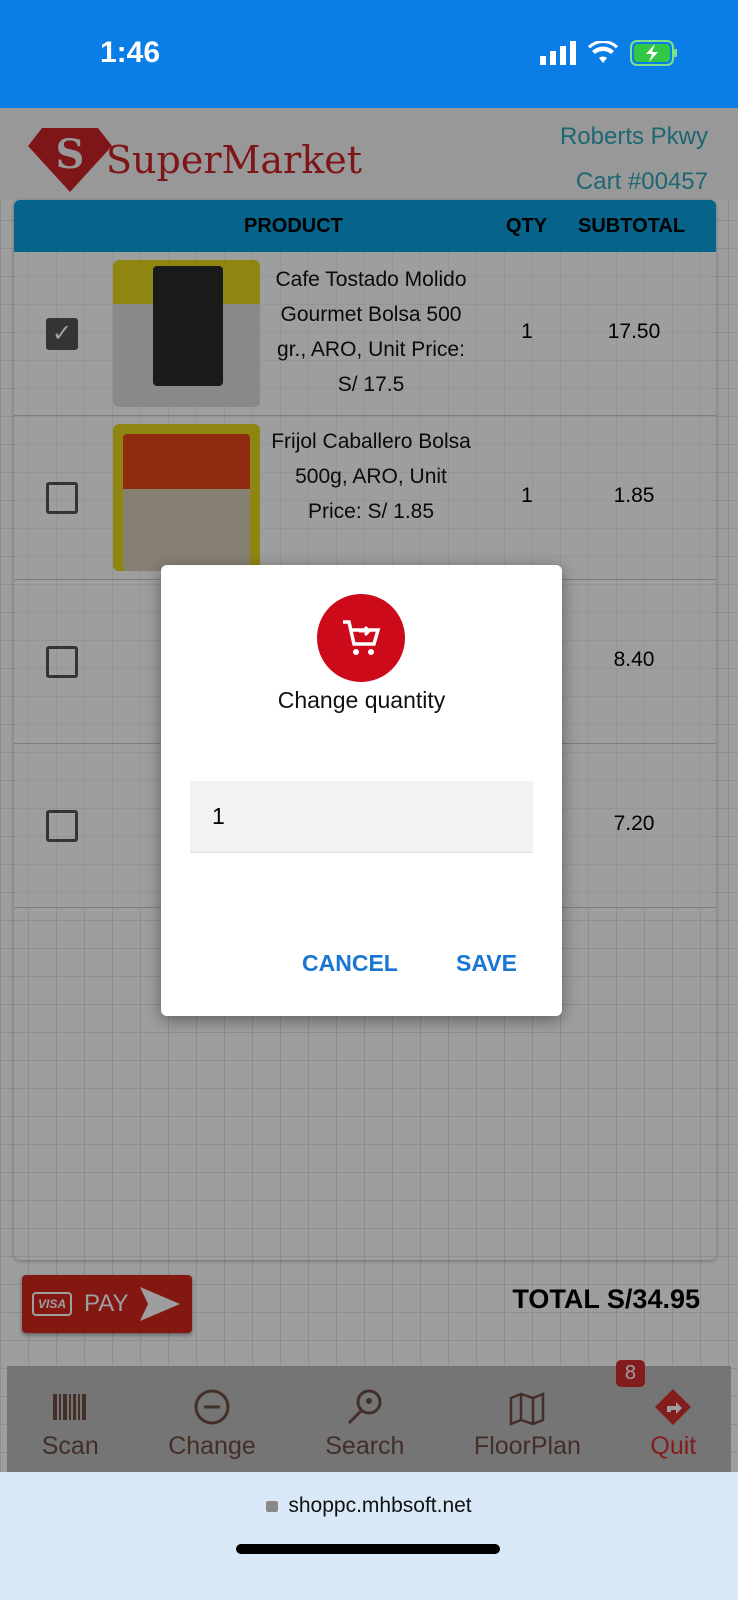  Describe the element at coordinates (272, 1506) in the screenshot. I see `lock-icon` at that location.